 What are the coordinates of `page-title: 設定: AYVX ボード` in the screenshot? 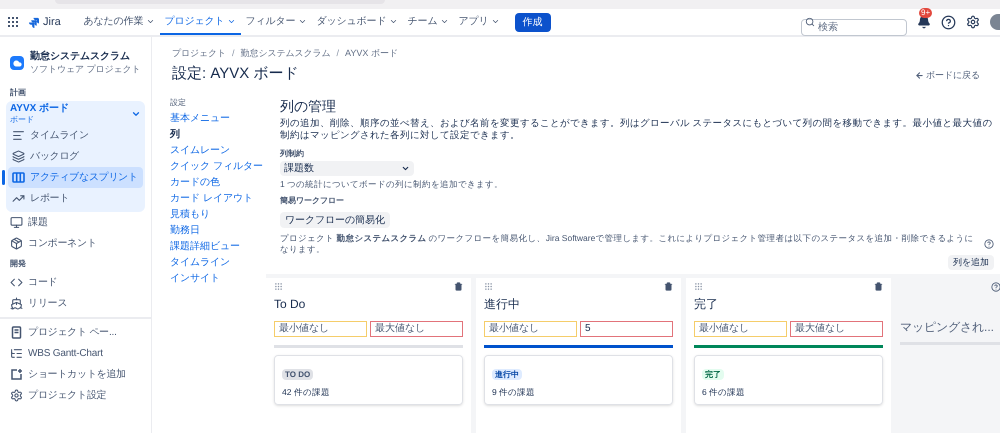 It's located at (236, 74).